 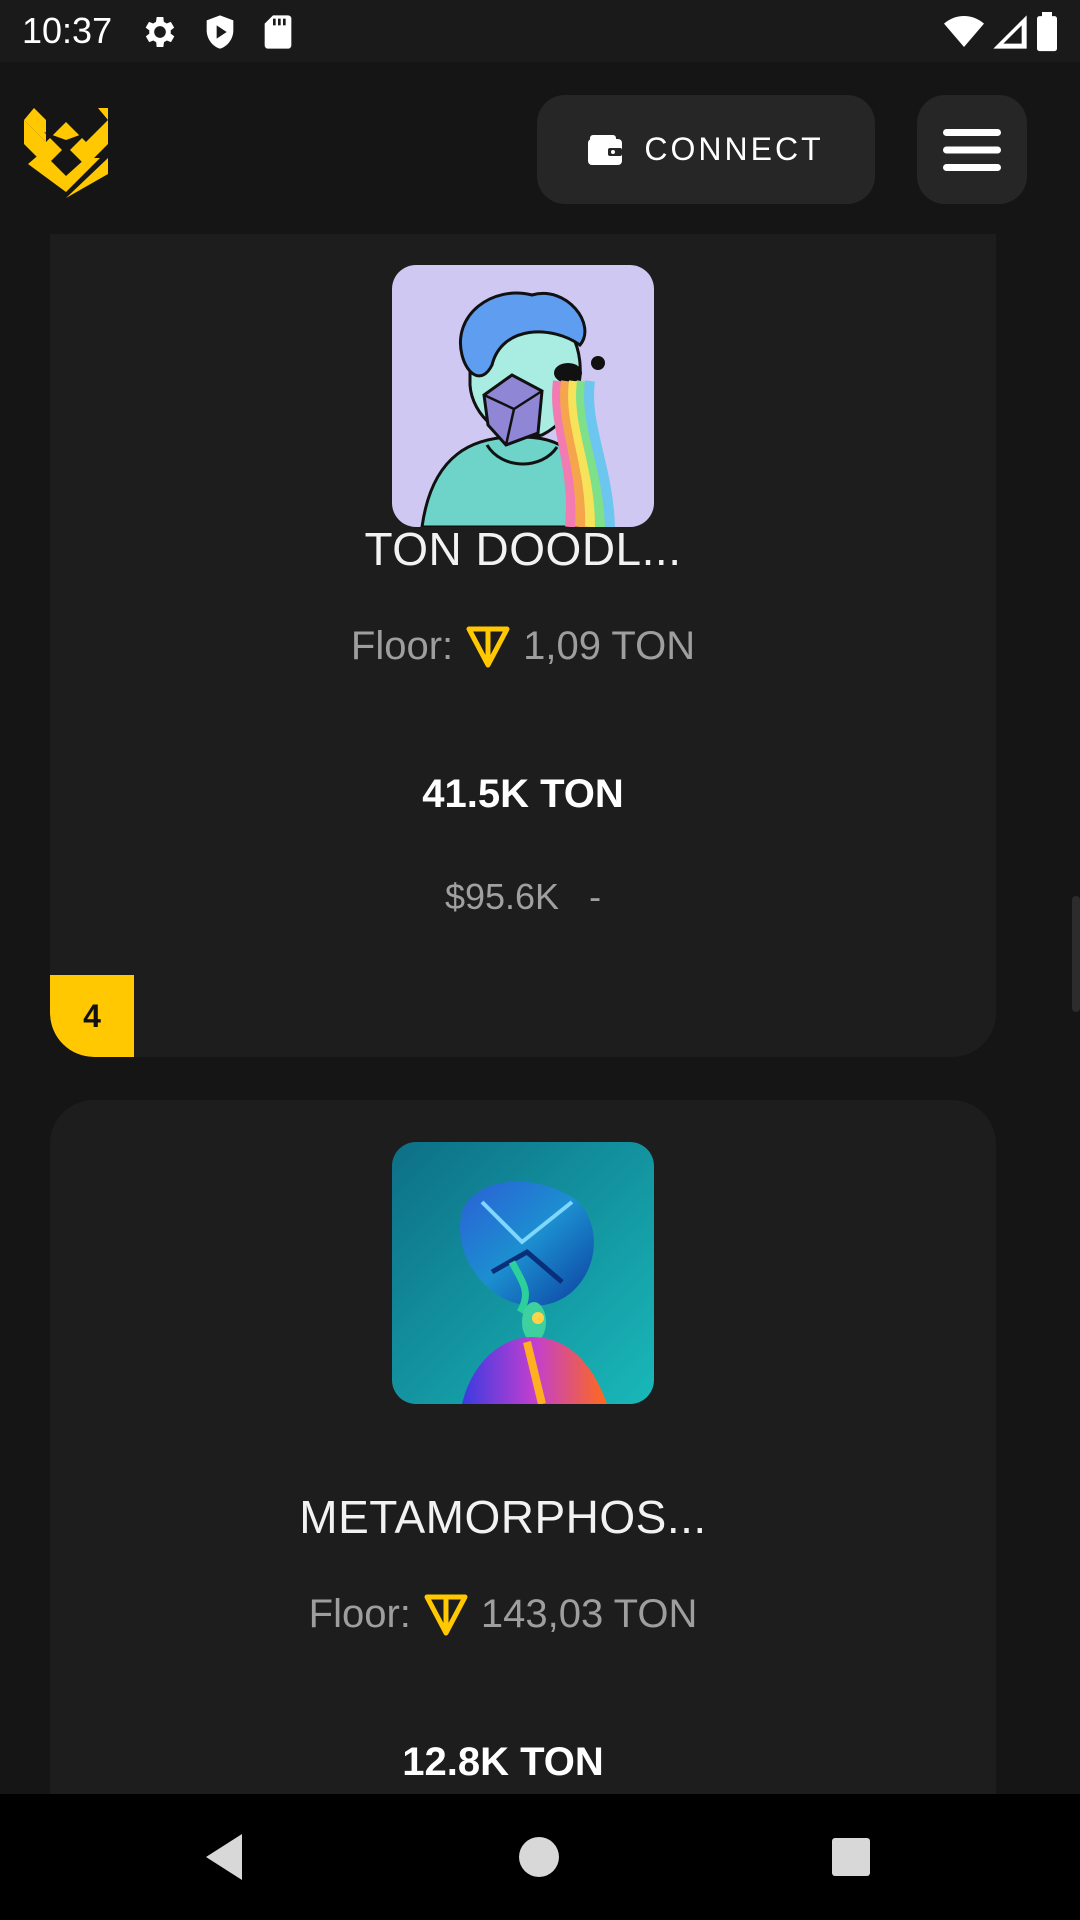 I want to click on volume-change: -, so click(x=595, y=896).